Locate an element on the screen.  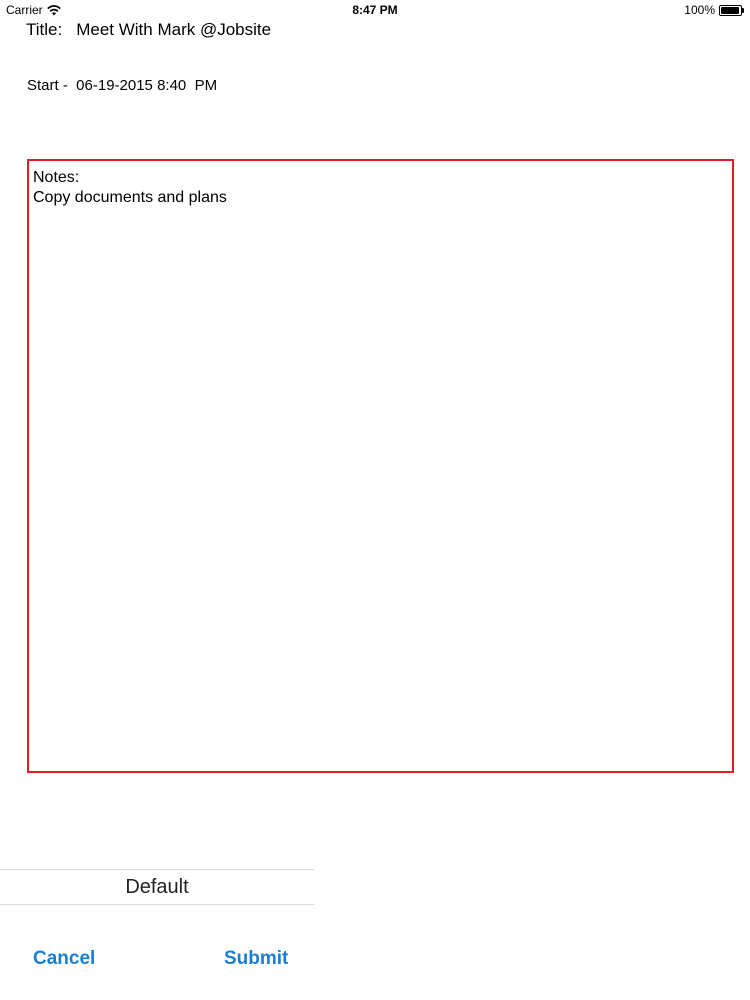
category-picker: Default is located at coordinates (157, 887).